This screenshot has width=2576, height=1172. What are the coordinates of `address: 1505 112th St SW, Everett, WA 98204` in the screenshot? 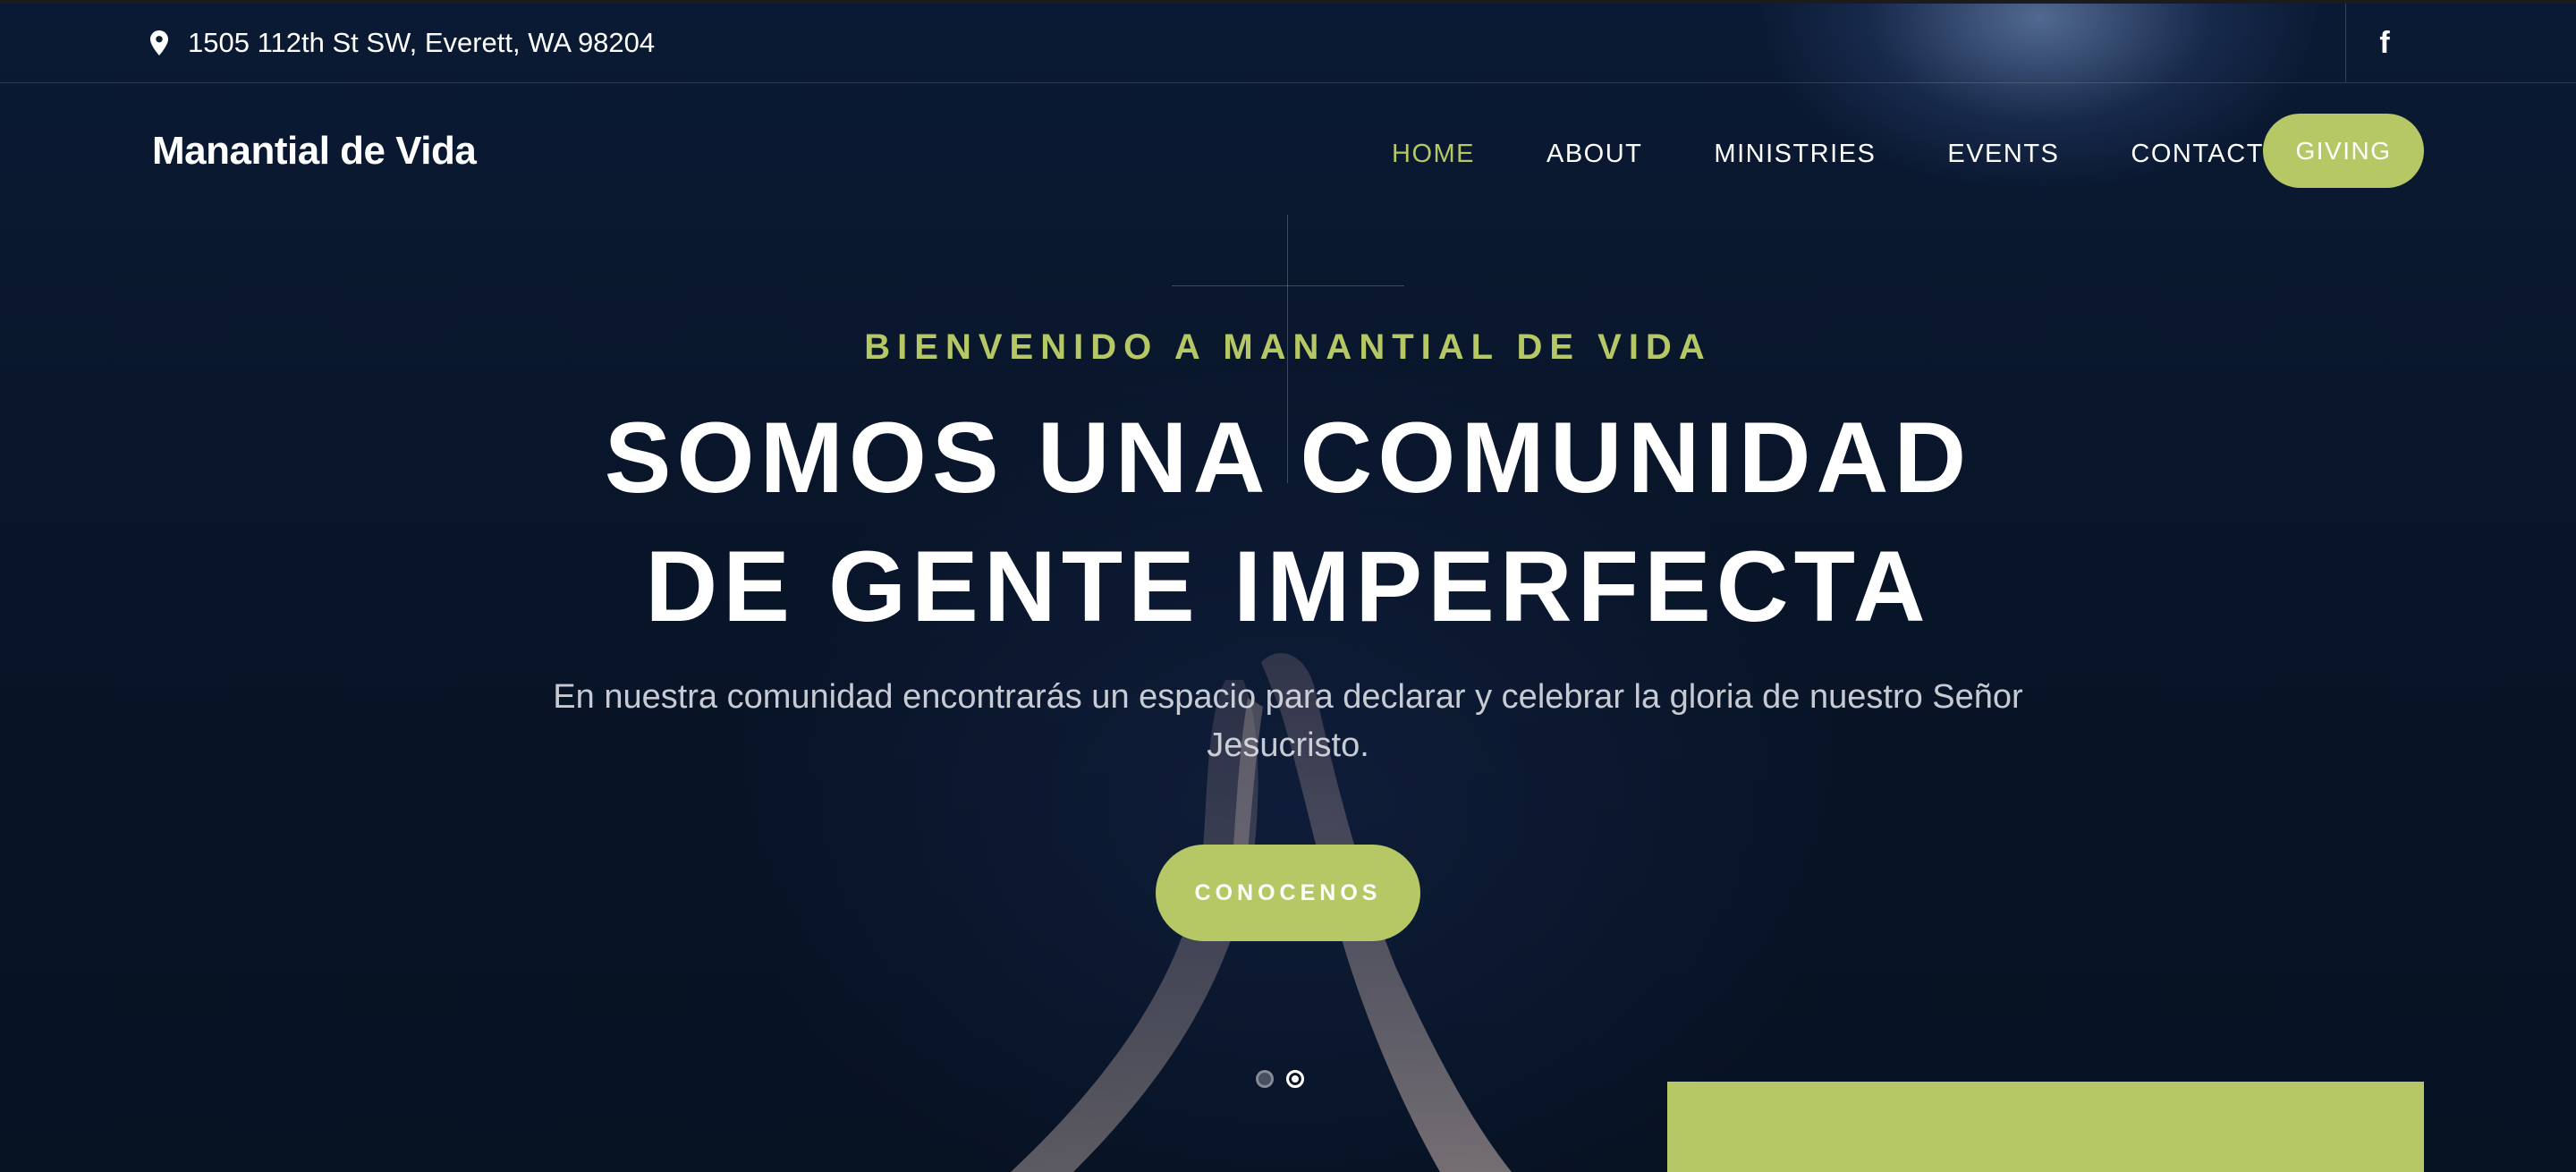 It's located at (402, 43).